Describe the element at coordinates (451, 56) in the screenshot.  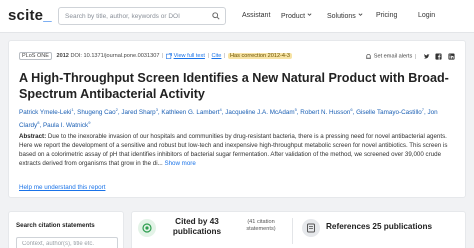
I see `linkedin-icon` at that location.